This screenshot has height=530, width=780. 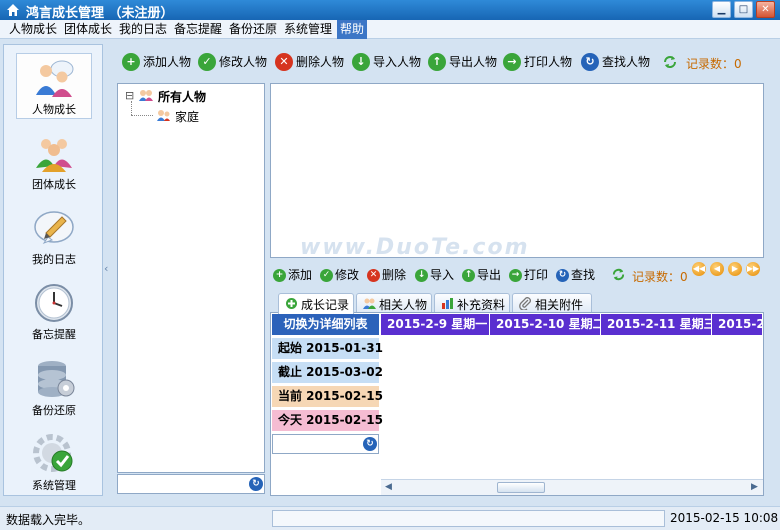 I want to click on chevron-left-icon: ‹, so click(x=106, y=268).